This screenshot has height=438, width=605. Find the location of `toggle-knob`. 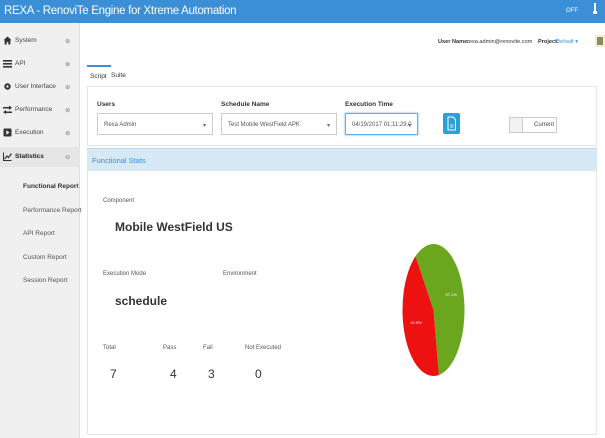

toggle-knob is located at coordinates (516, 125).